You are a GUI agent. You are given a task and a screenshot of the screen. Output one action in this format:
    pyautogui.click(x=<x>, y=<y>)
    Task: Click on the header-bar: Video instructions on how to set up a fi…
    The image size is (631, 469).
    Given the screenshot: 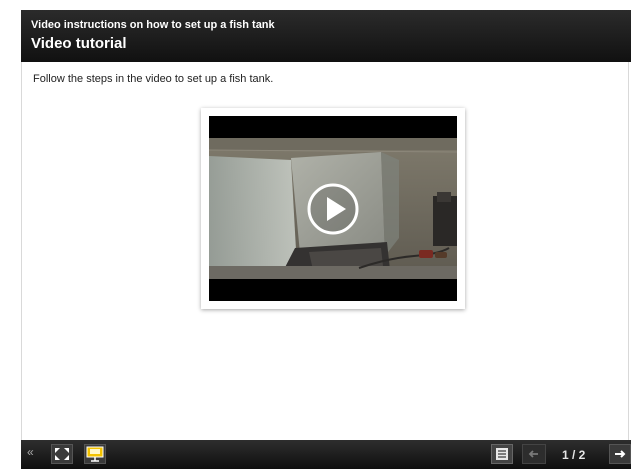 What is the action you would take?
    pyautogui.click(x=326, y=36)
    